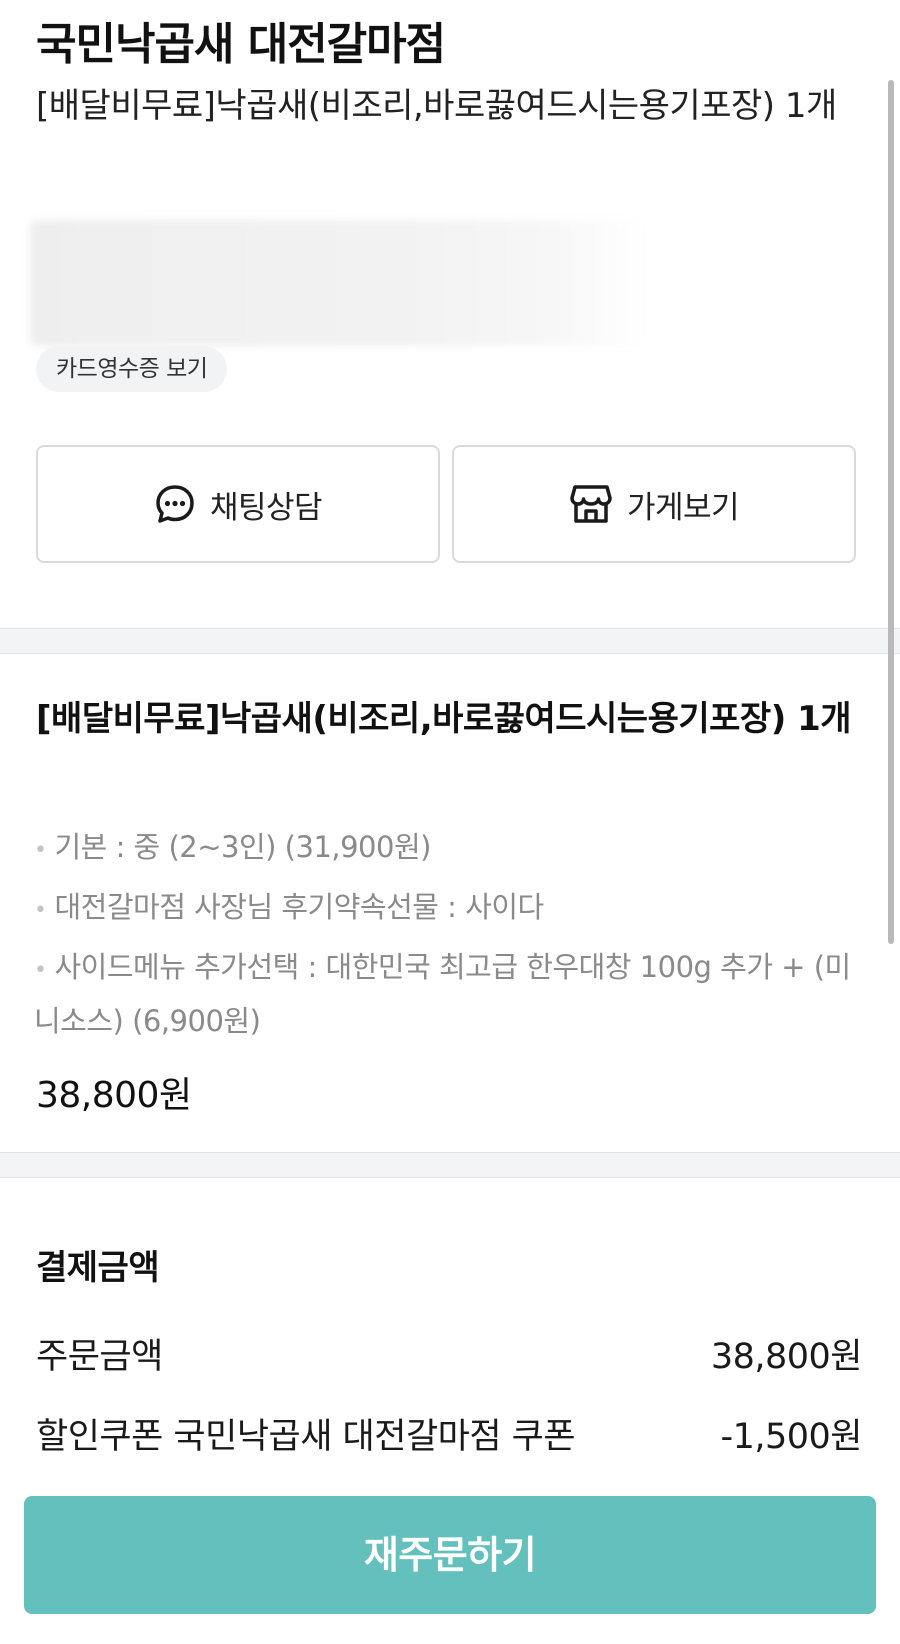 This screenshot has height=1644, width=900. Describe the element at coordinates (450, 1555) in the screenshot. I see `reorder-button: 재주문하기` at that location.